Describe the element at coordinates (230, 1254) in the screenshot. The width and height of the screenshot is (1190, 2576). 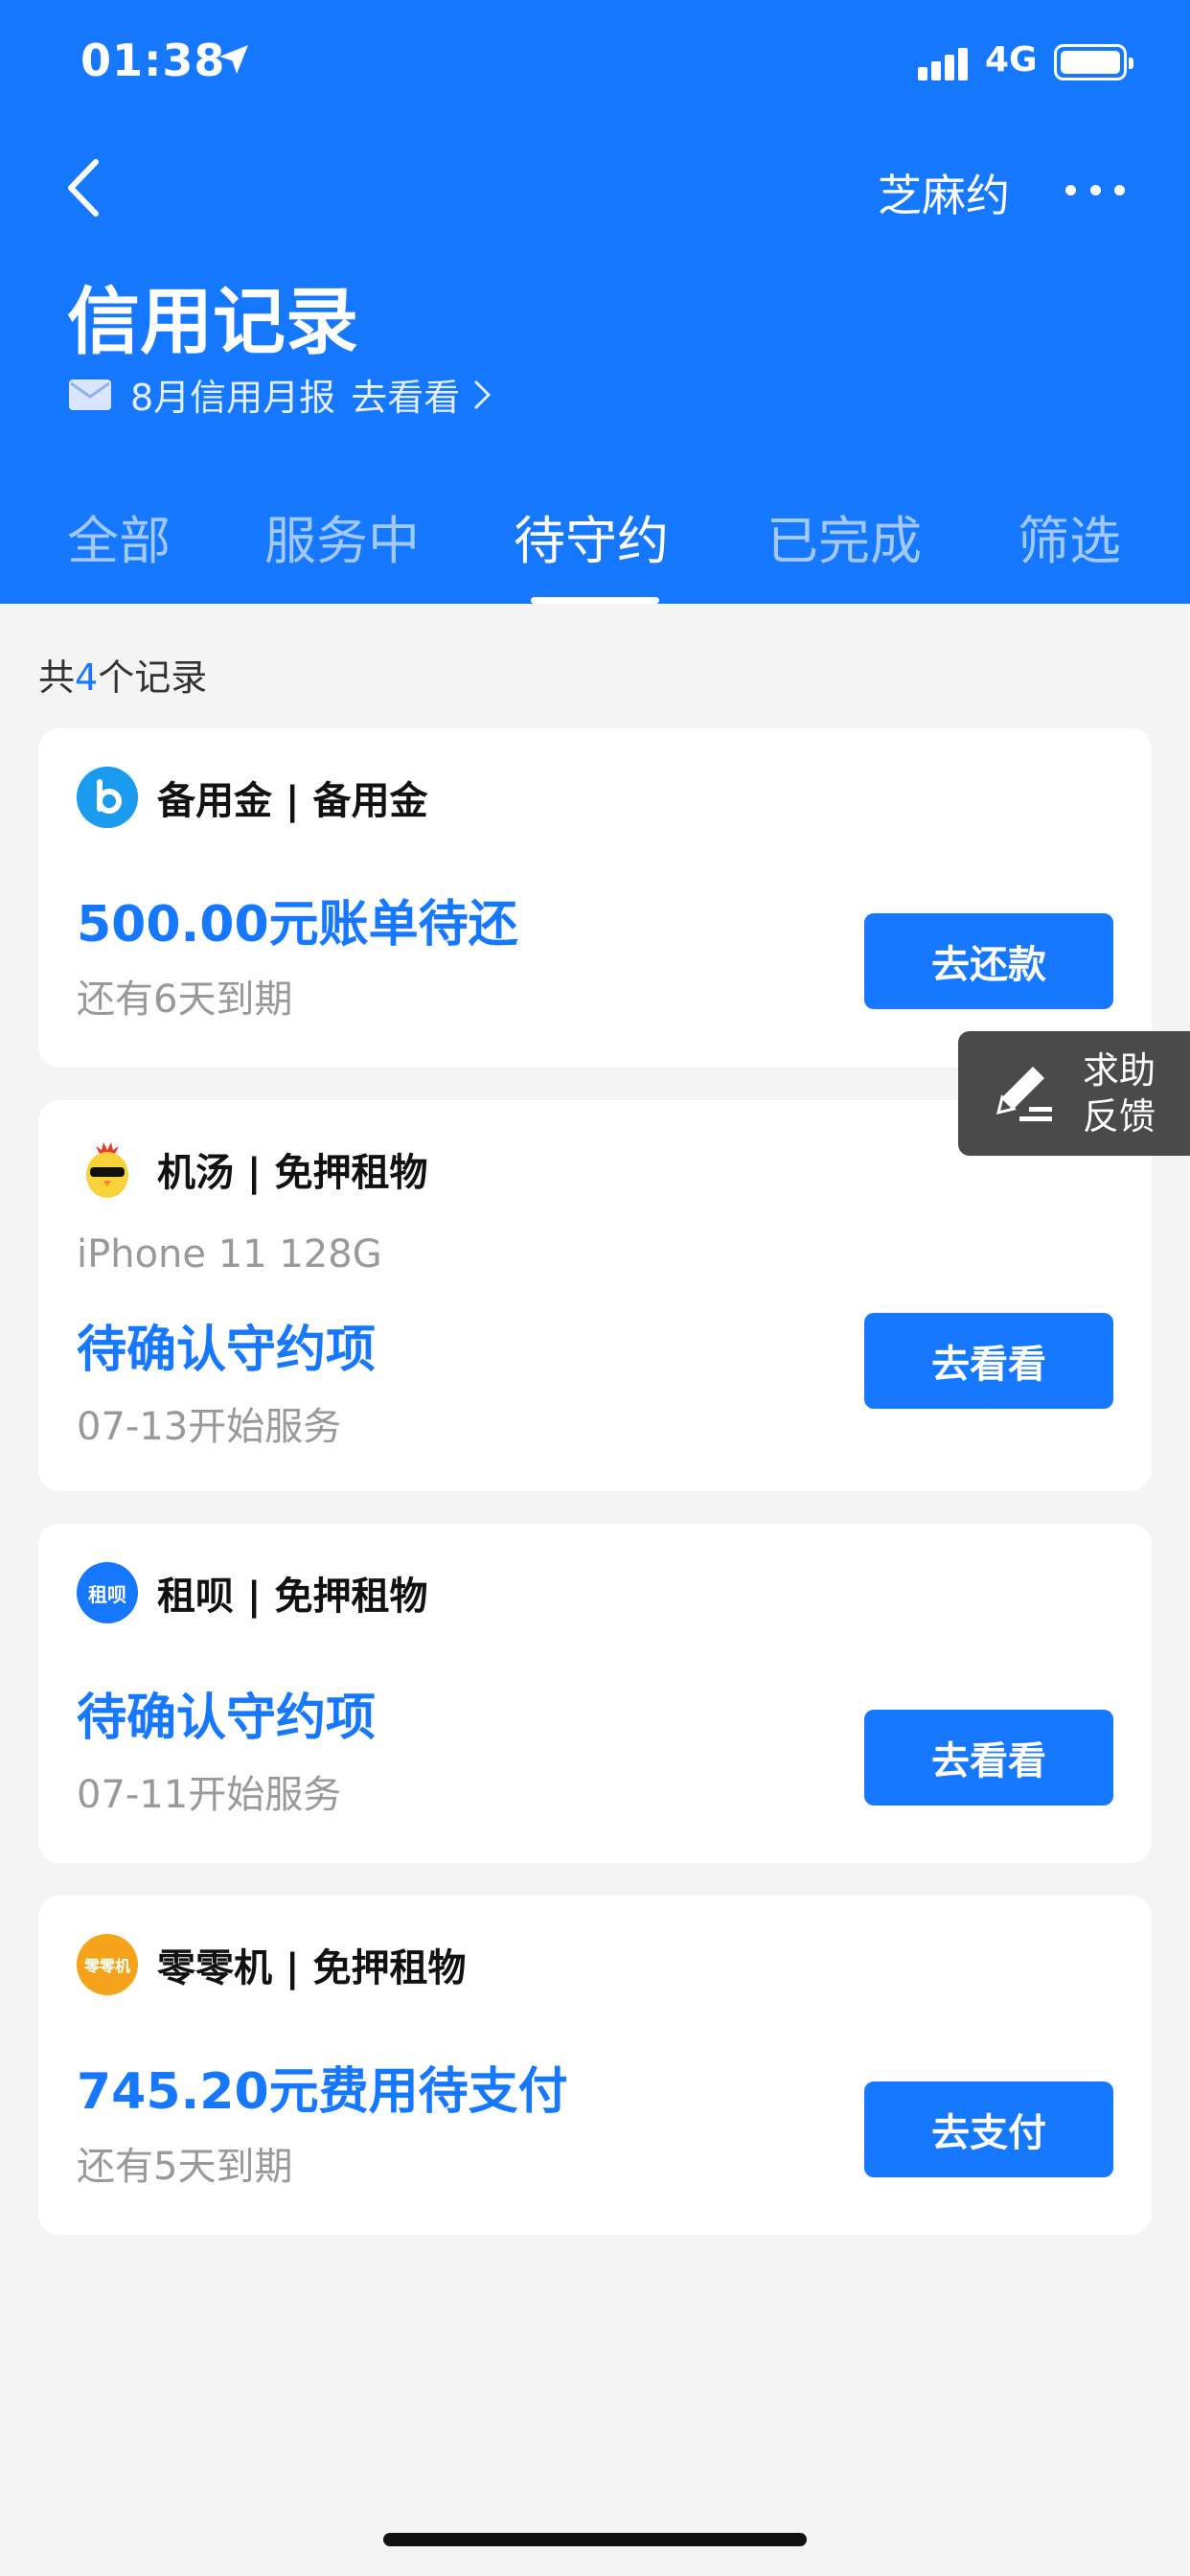
I see `product-name: iPhone 11 128G` at that location.